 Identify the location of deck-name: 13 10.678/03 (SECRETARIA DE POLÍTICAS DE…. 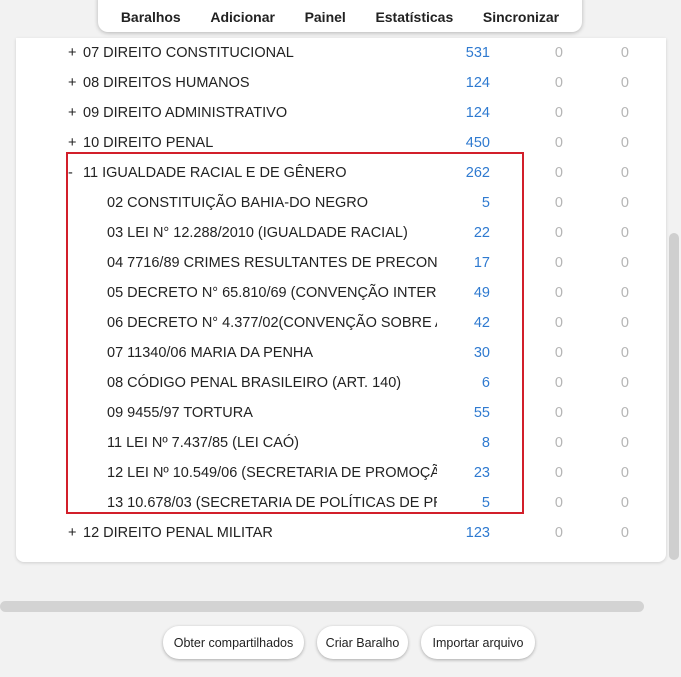
(272, 503).